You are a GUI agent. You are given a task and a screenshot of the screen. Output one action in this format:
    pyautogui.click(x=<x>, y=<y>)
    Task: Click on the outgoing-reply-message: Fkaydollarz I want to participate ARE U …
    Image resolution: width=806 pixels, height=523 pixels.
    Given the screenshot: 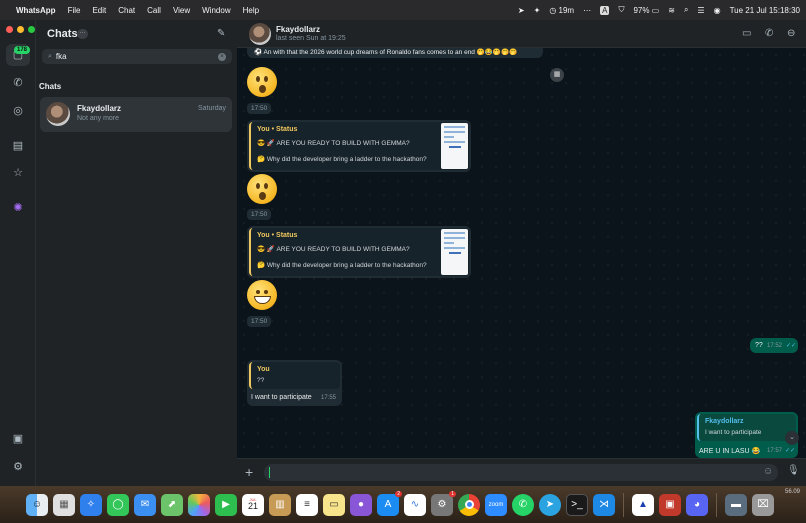 What is the action you would take?
    pyautogui.click(x=746, y=435)
    